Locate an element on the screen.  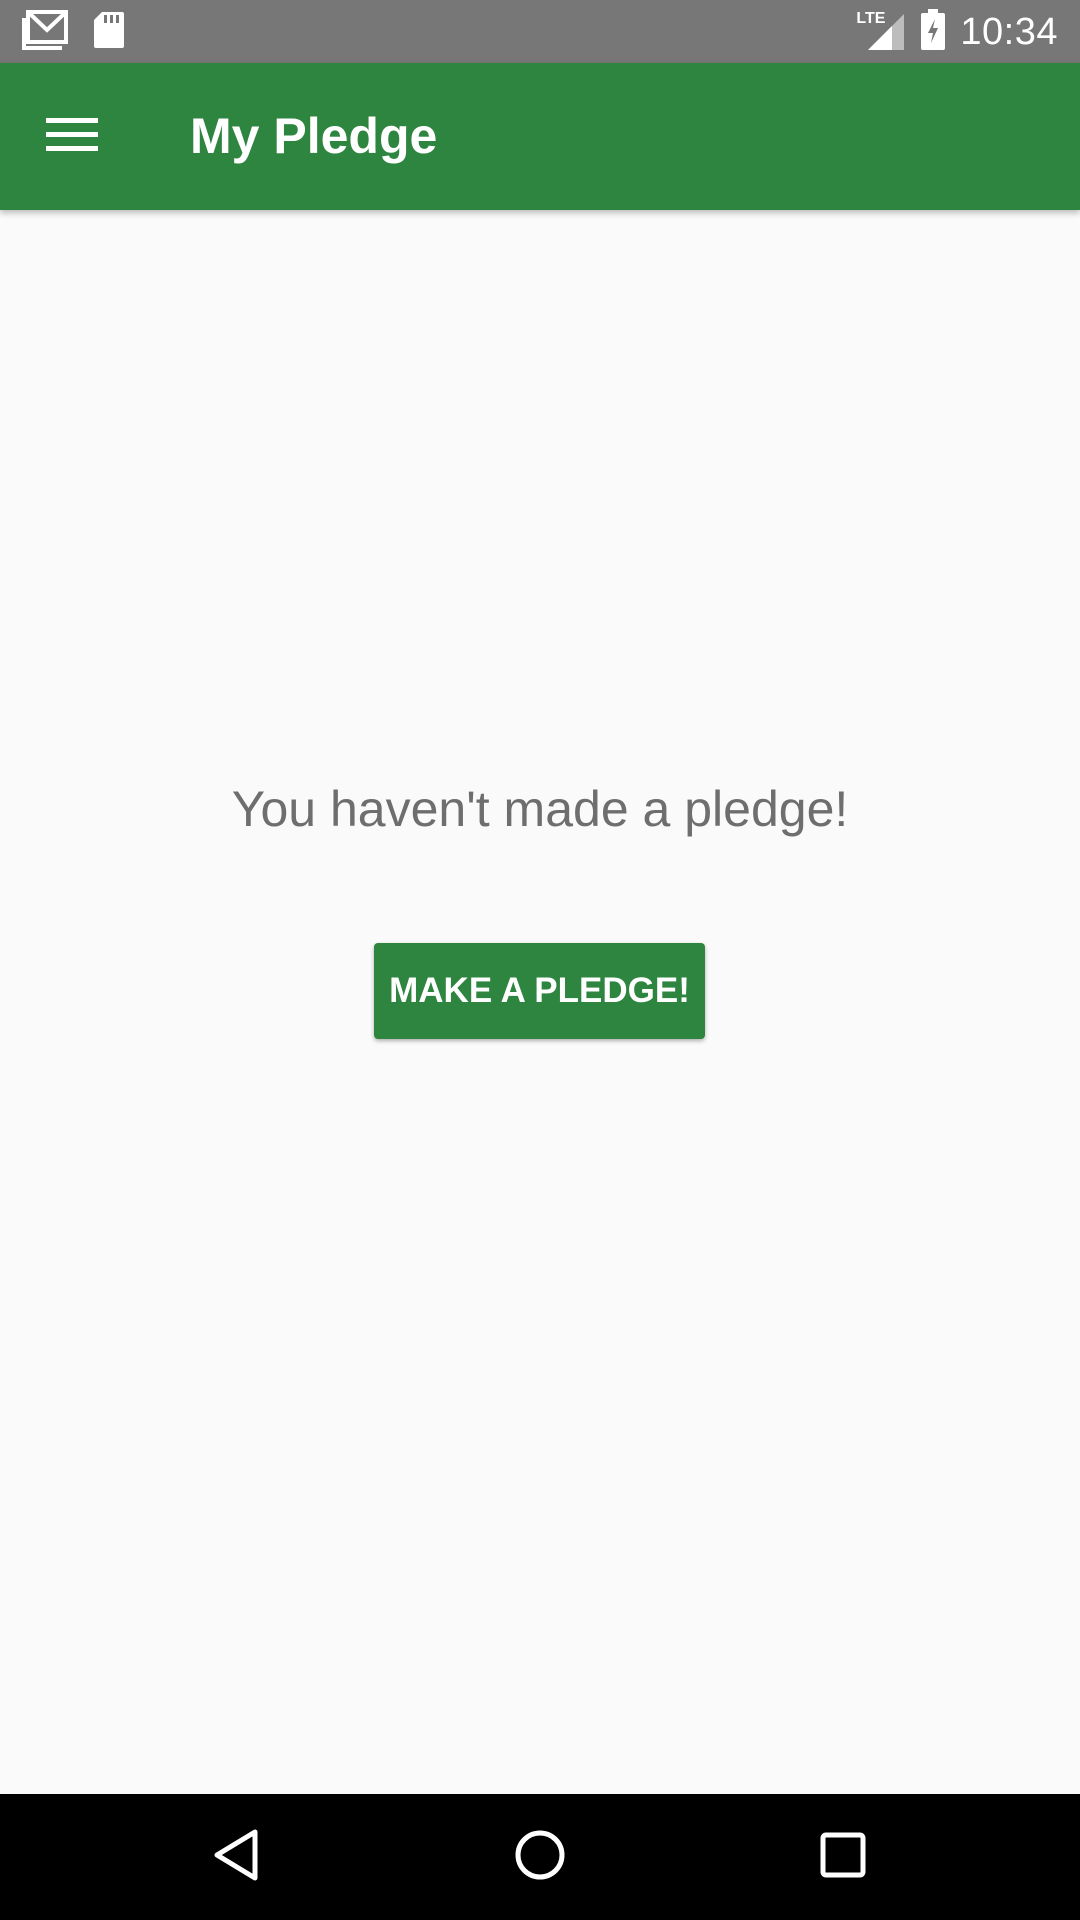
status-notifications is located at coordinates (74, 32).